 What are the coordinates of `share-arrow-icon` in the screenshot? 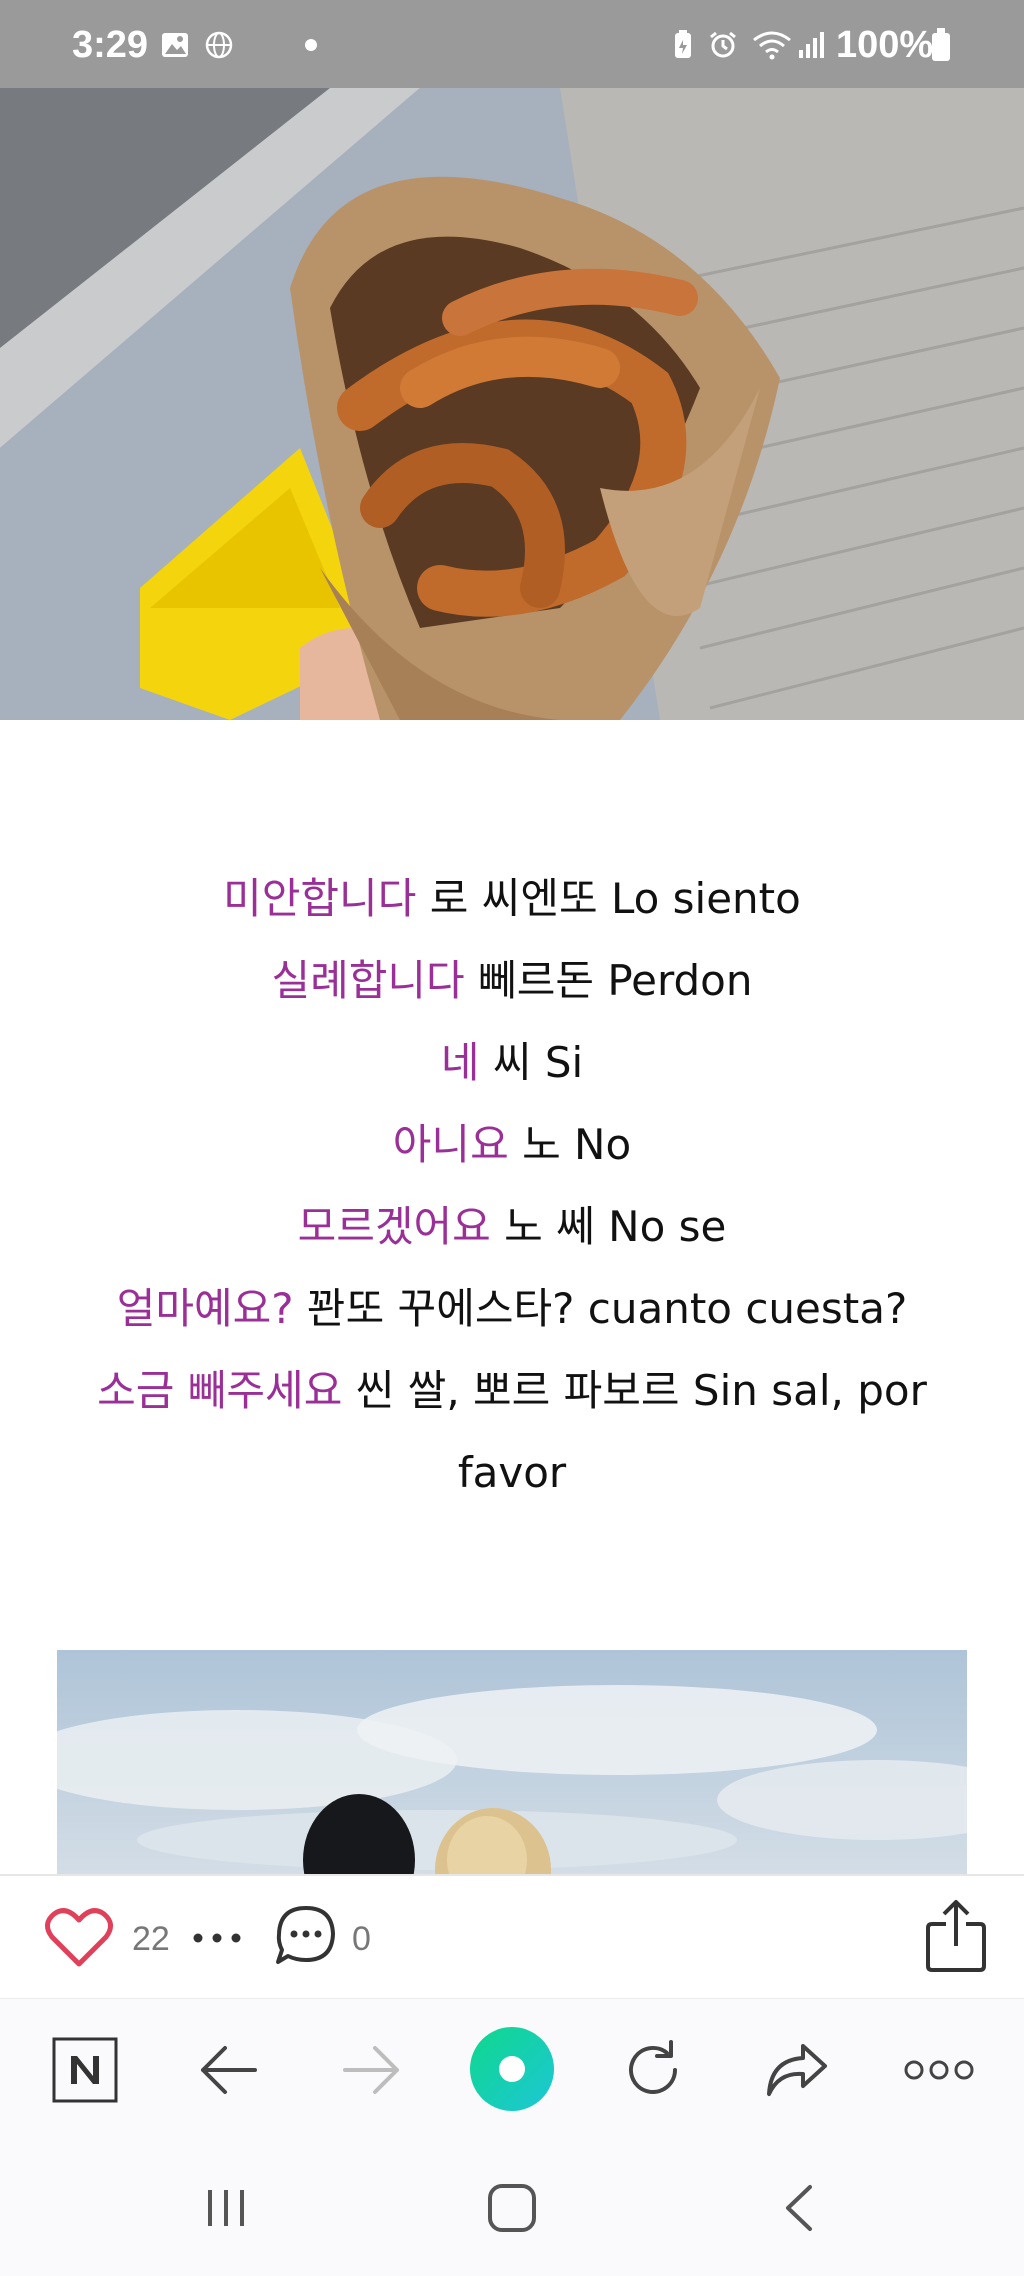 It's located at (797, 2070).